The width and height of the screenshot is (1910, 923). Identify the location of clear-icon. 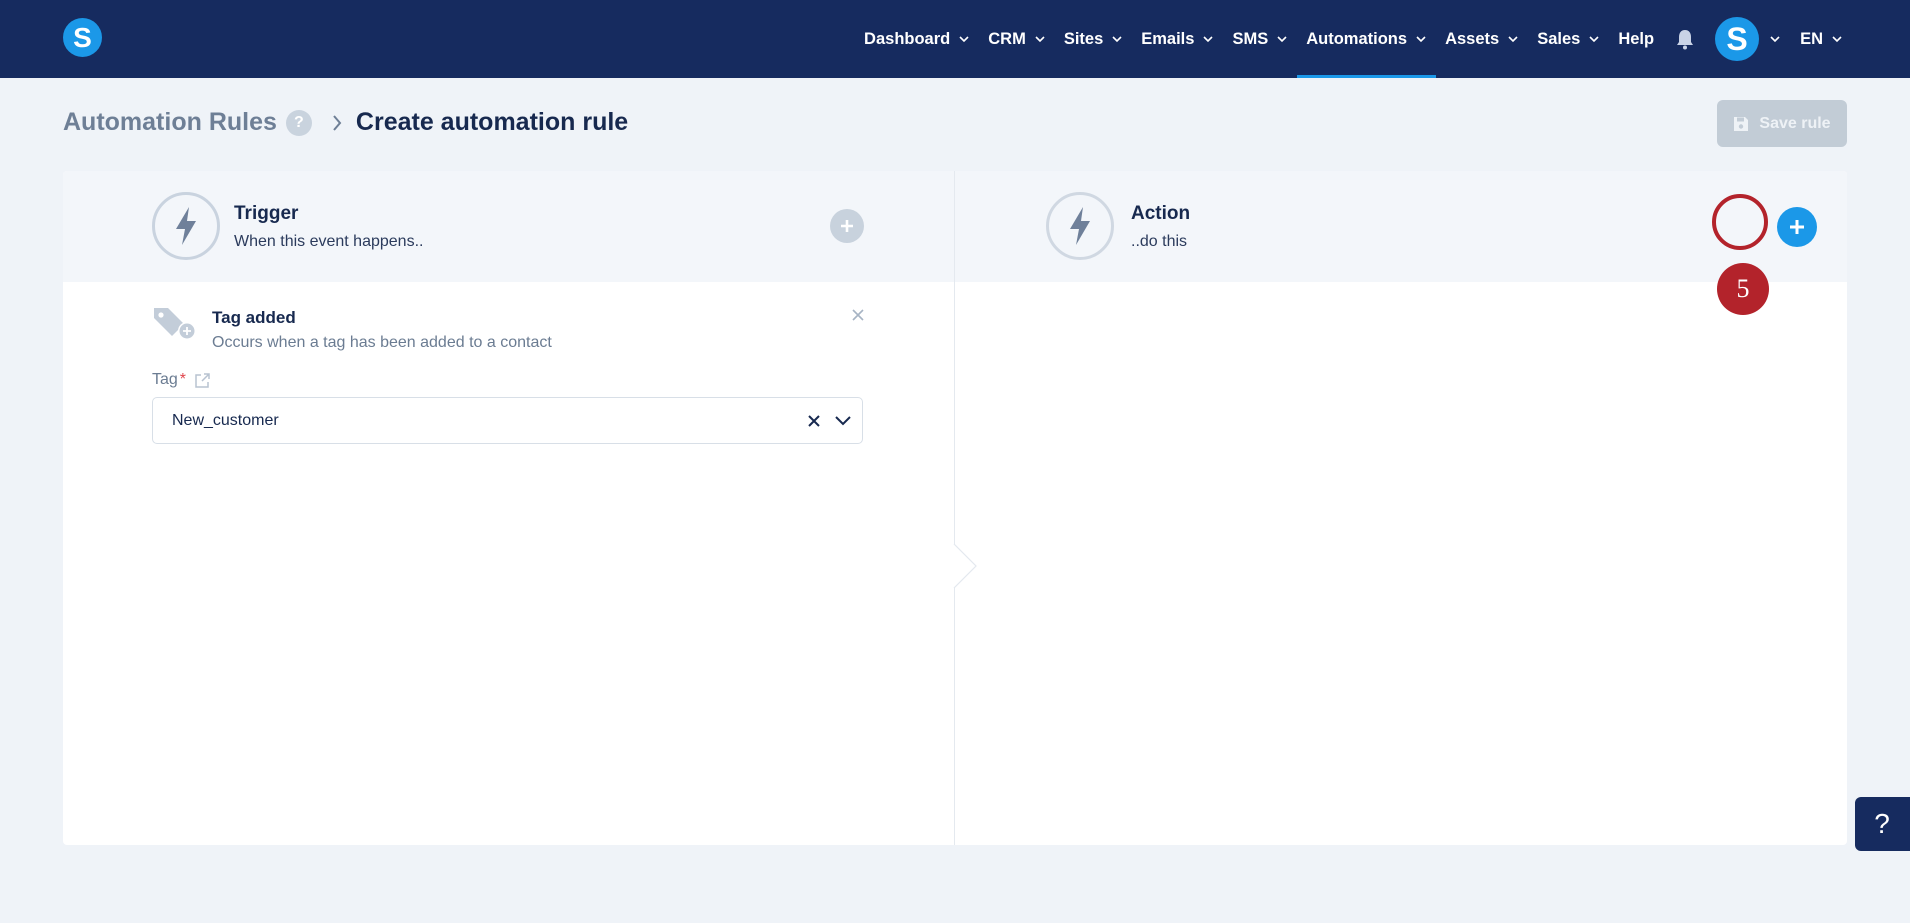
(814, 421).